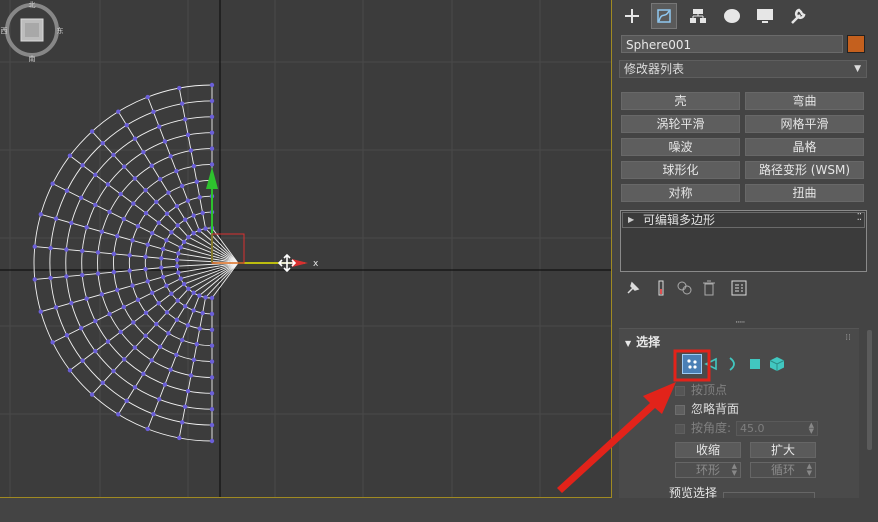 This screenshot has width=878, height=522. Describe the element at coordinates (743, 220) in the screenshot. I see `stack-item-editable-poly: ▶ 可编辑多边形 ⁚⁚` at that location.